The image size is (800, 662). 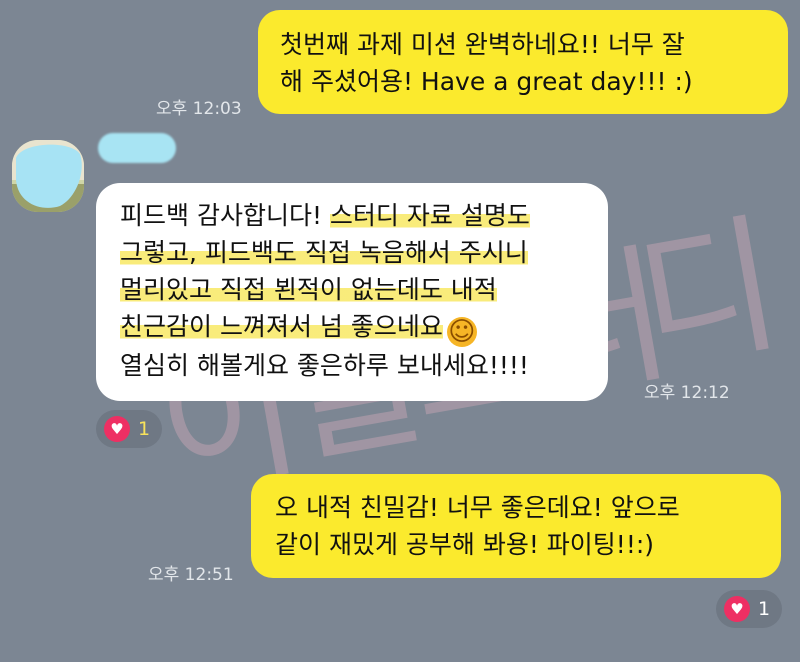 I want to click on smiling-face-emoji: ☺, so click(x=461, y=332).